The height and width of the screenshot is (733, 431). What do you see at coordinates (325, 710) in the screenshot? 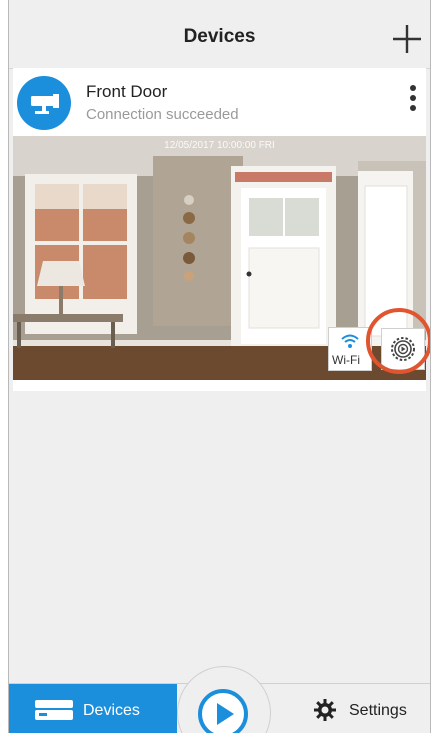
I see `settings-gear-icon` at bounding box center [325, 710].